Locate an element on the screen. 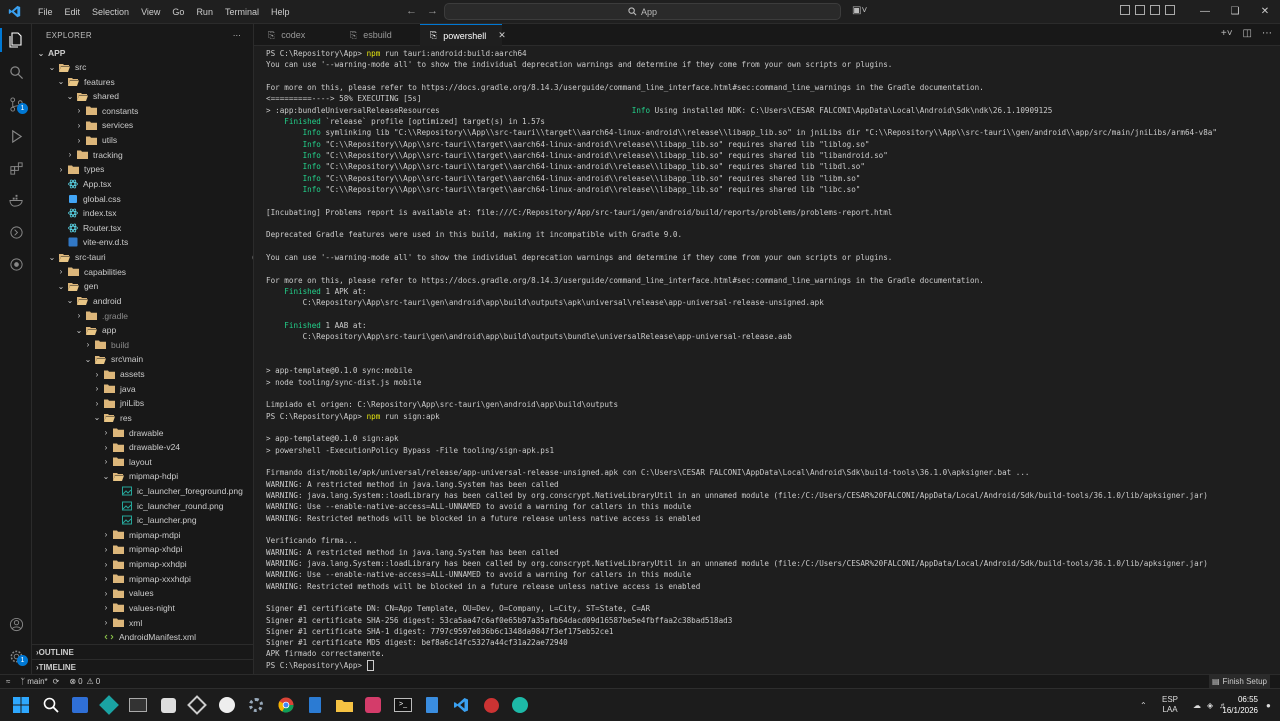  vscode-taskbar-icon is located at coordinates (461, 705).